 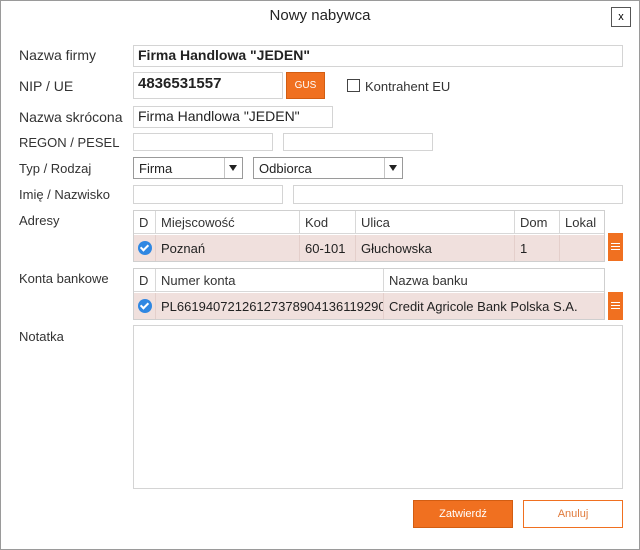 What do you see at coordinates (537, 222) in the screenshot?
I see `adresy-col-dom: Dom` at bounding box center [537, 222].